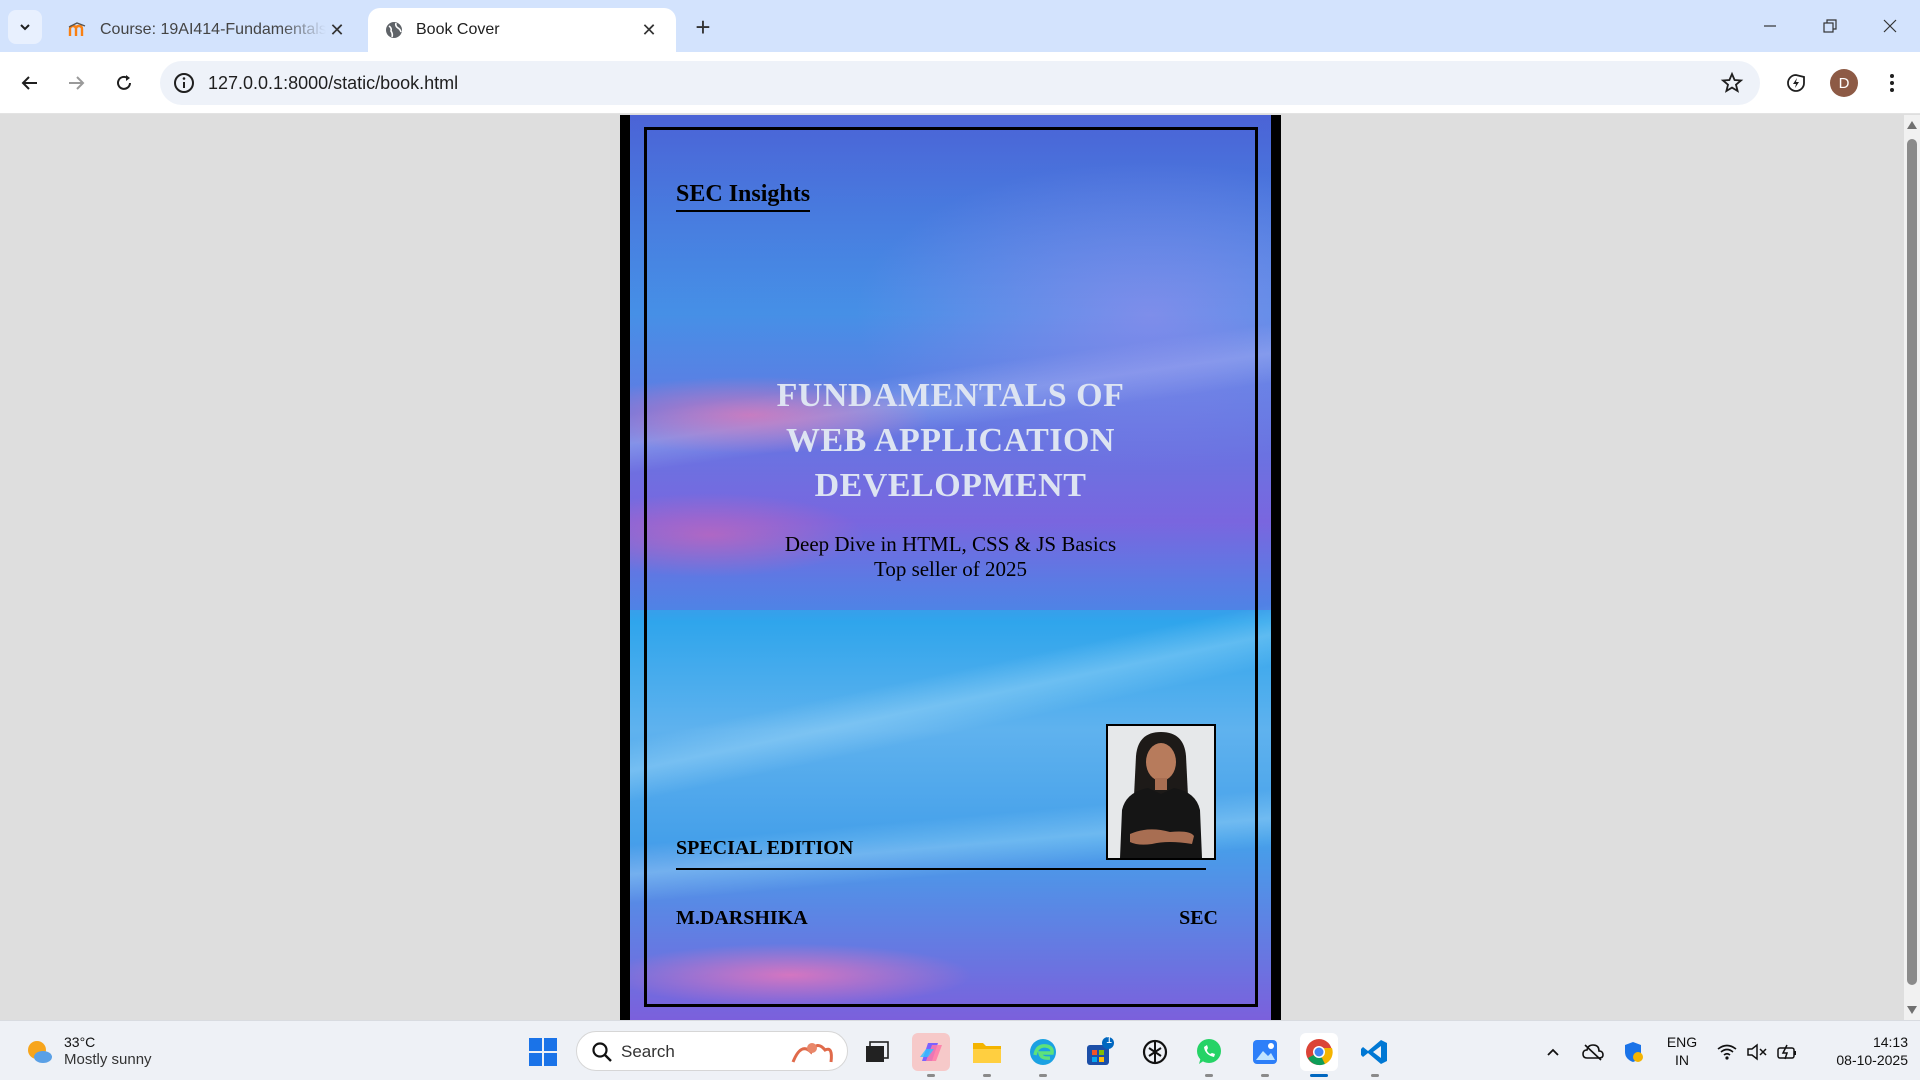 This screenshot has width=1920, height=1080. I want to click on publisher-name: SEC, so click(1198, 918).